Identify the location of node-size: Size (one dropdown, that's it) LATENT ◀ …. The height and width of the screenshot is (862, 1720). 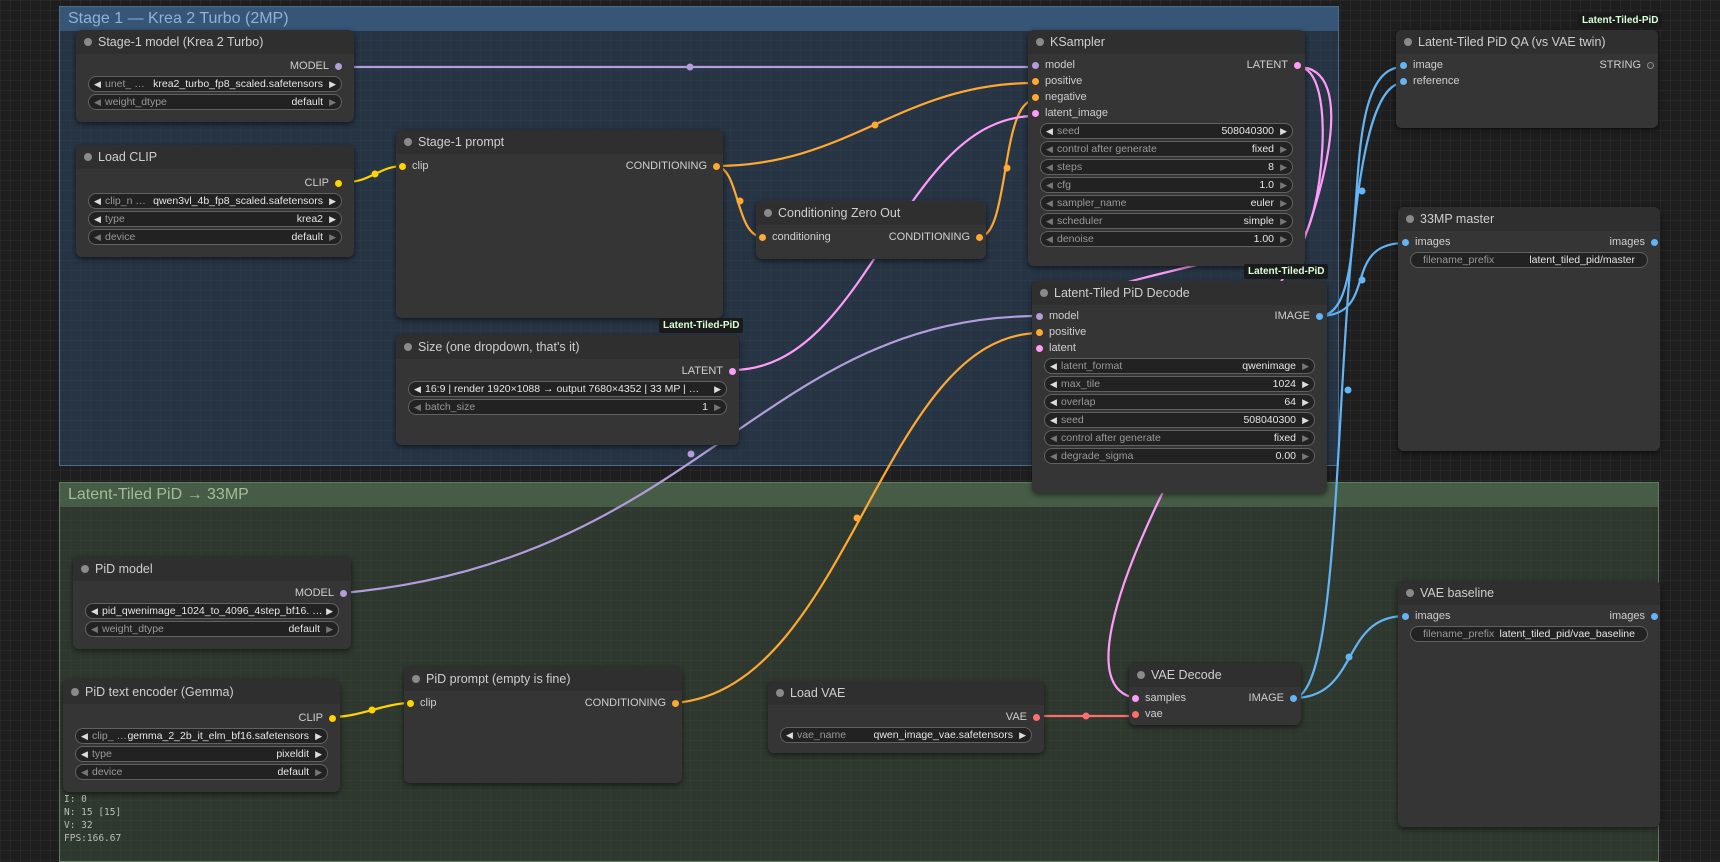
(567, 390).